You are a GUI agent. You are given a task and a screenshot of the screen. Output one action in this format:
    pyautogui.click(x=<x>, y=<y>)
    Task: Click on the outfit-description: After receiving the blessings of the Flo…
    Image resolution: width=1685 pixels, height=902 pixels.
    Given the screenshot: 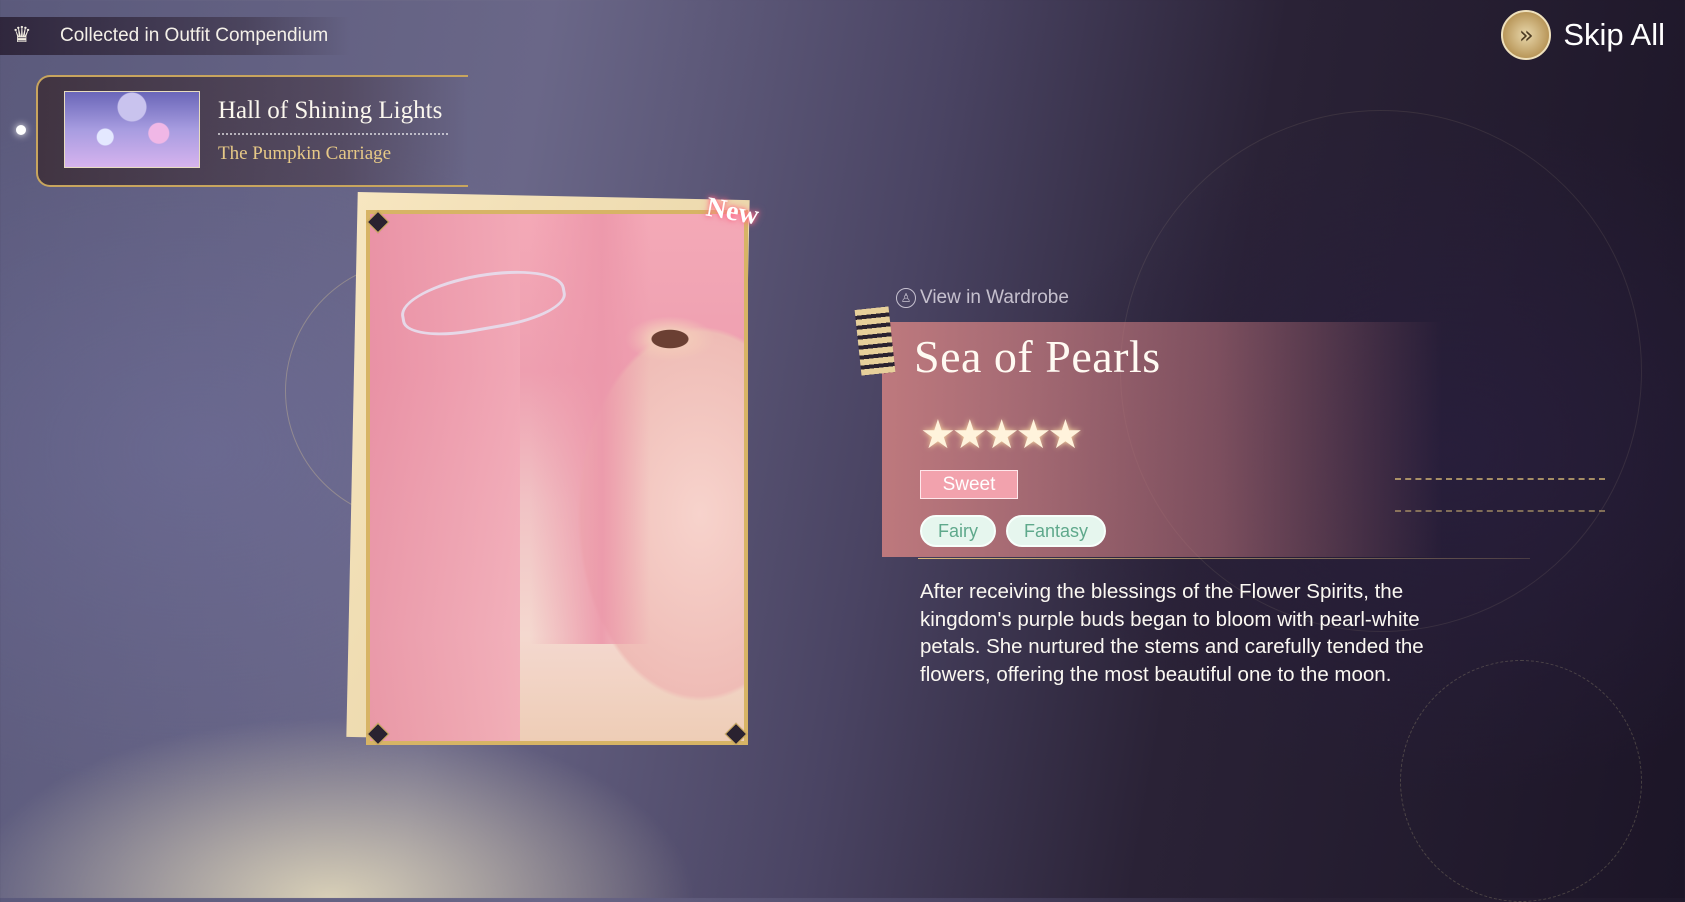 What is the action you would take?
    pyautogui.click(x=1172, y=633)
    